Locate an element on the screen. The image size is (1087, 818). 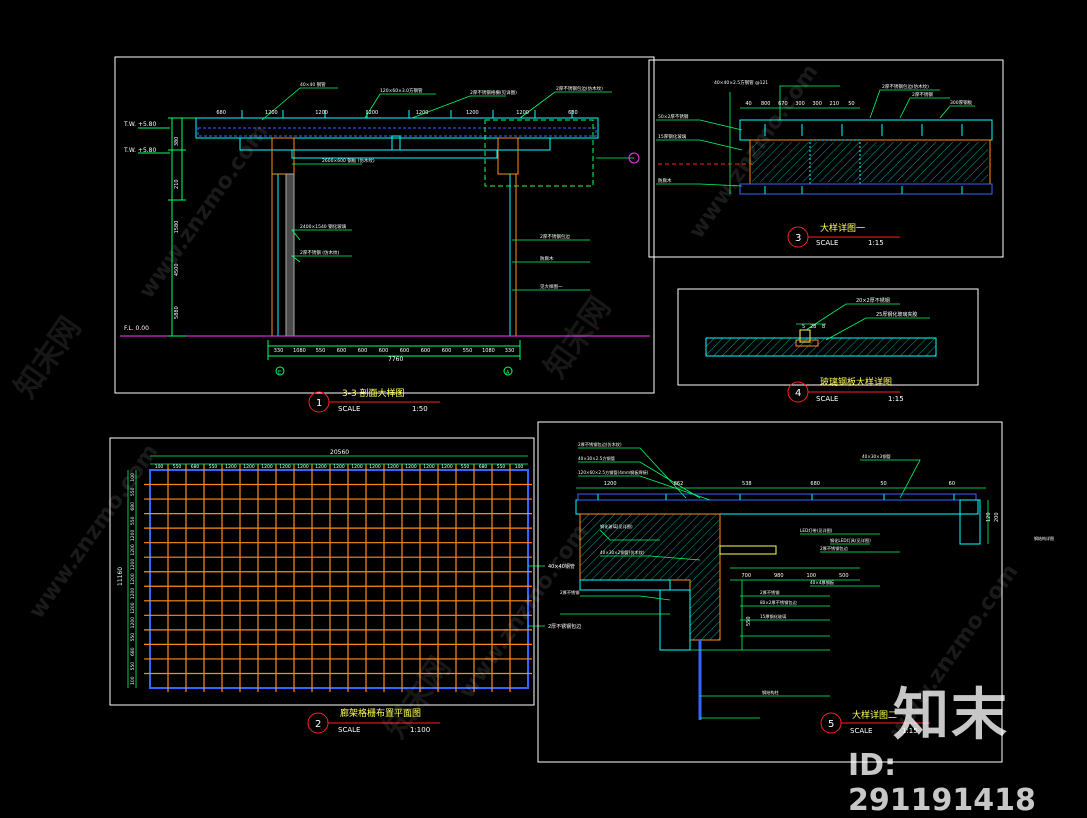
drawing-1-title: 3-3 剖面大样图 is located at coordinates (373, 393).